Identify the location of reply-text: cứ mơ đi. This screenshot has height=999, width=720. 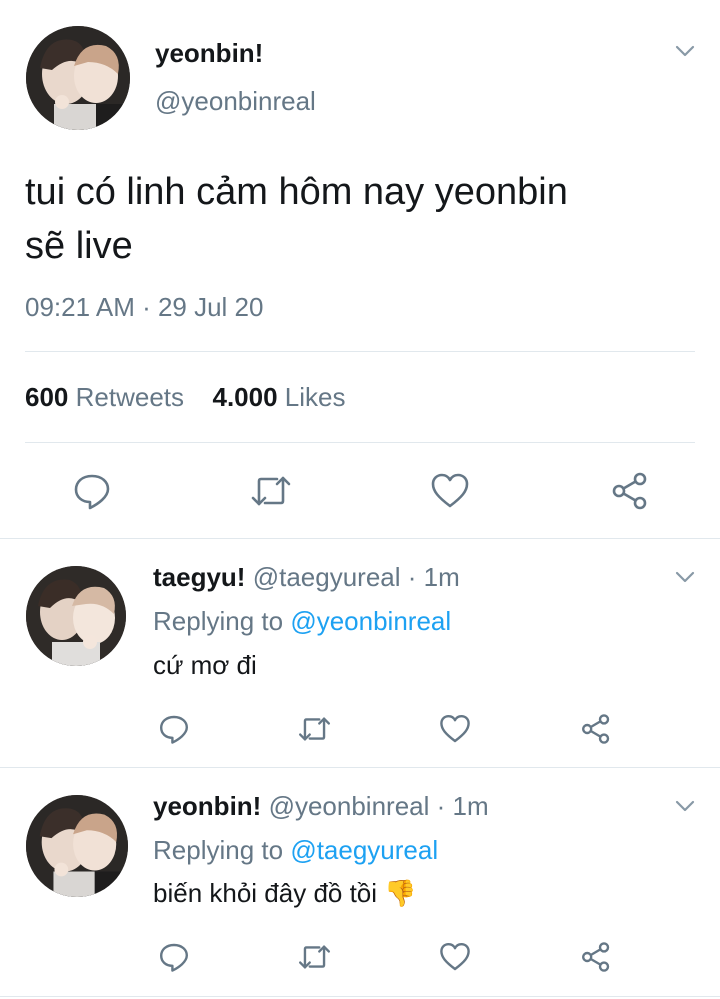
(205, 665).